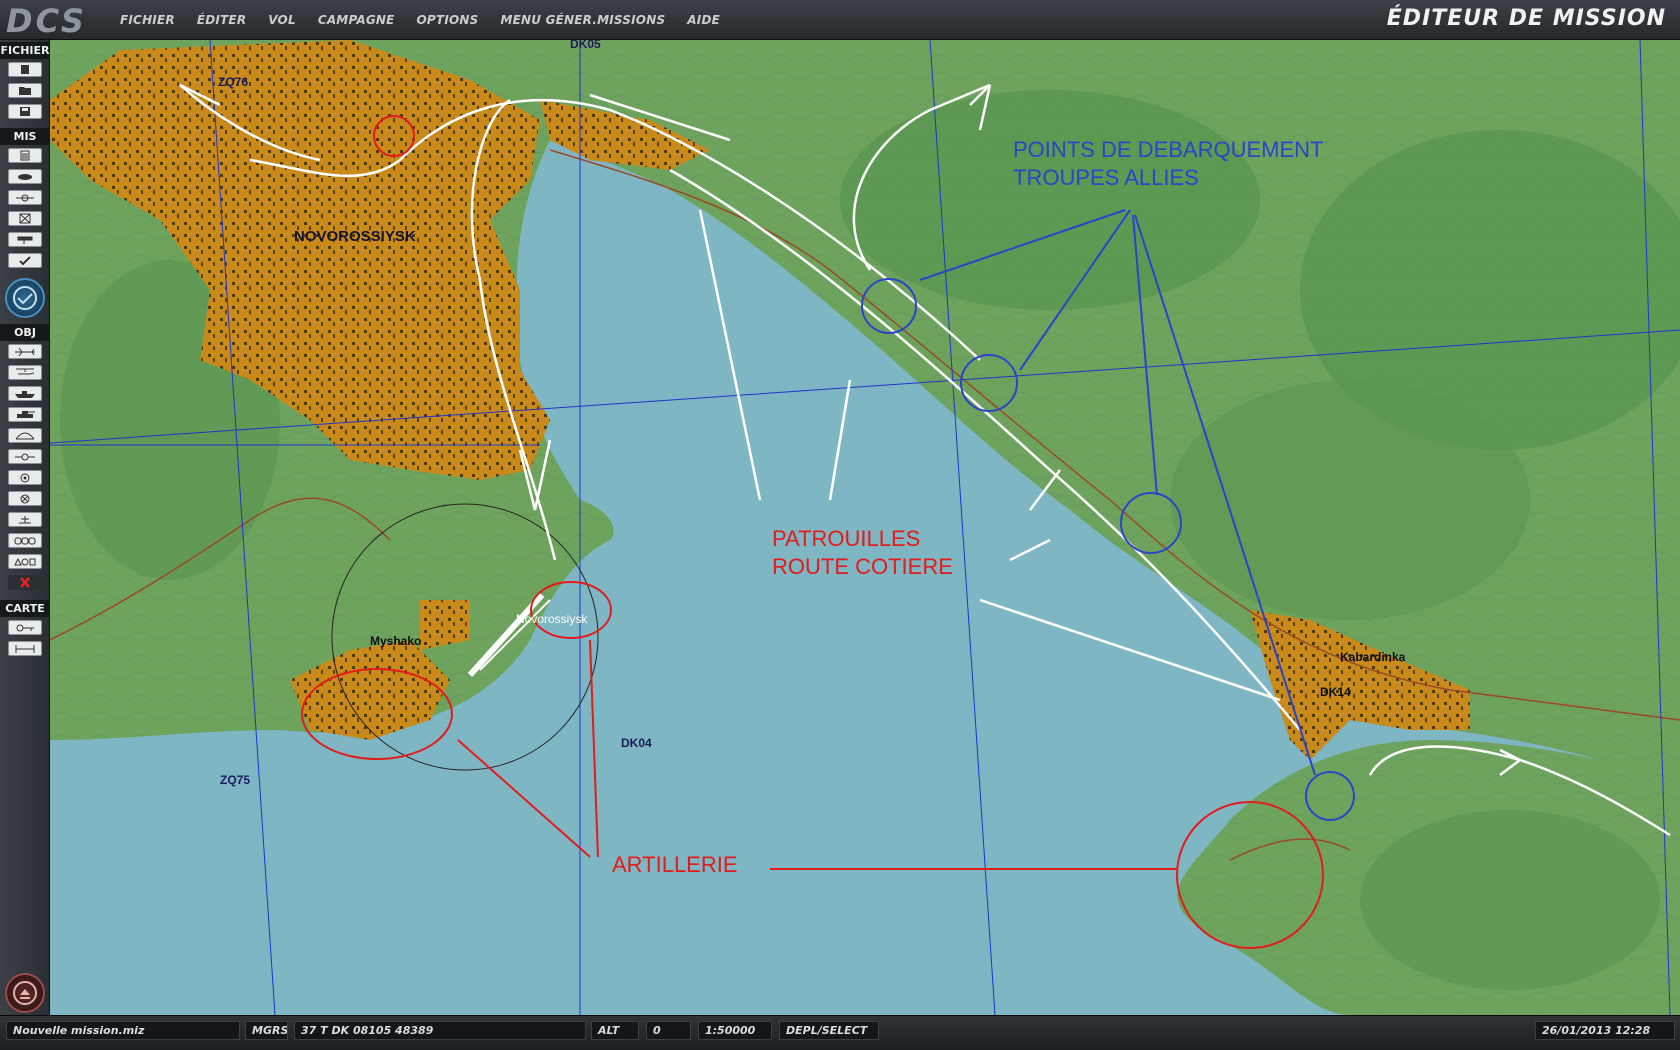  What do you see at coordinates (440, 1030) in the screenshot?
I see `status-coordinates: 37 T DK 08105 48389` at bounding box center [440, 1030].